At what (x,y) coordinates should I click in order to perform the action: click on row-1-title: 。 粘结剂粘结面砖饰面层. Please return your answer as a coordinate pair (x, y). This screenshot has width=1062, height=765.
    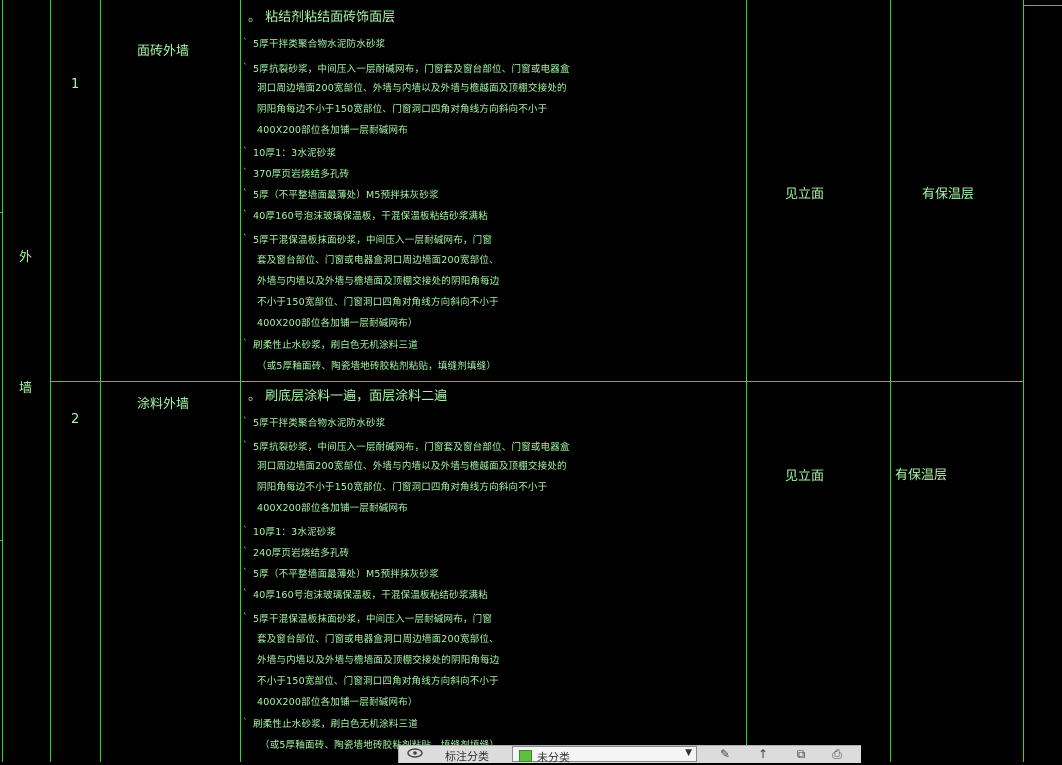
    Looking at the image, I should click on (322, 17).